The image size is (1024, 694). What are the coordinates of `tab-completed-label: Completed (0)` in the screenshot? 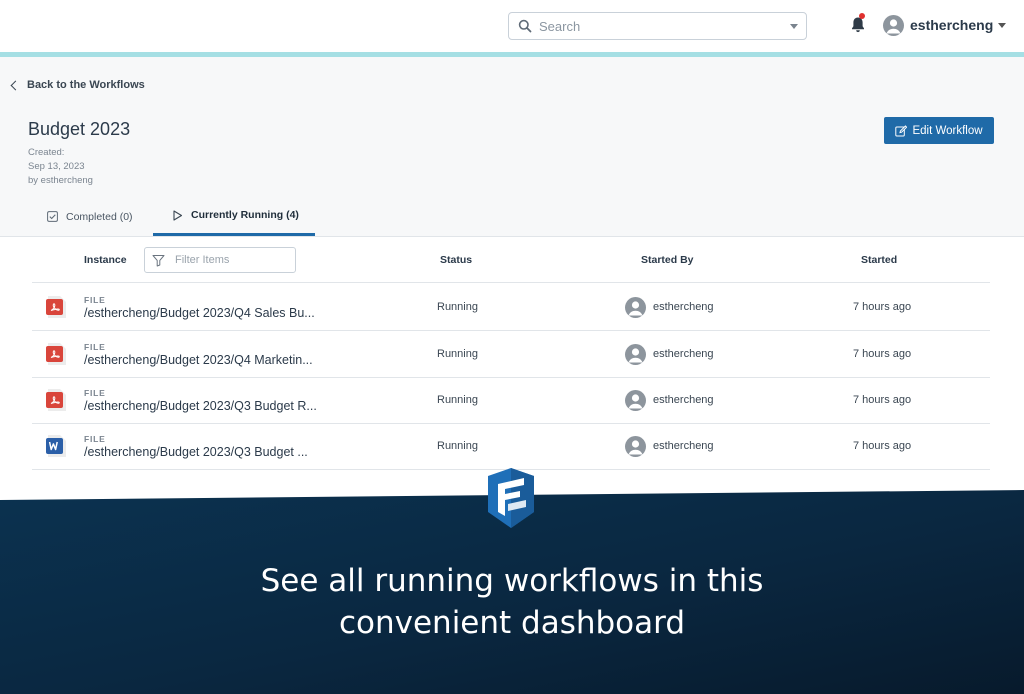 It's located at (99, 216).